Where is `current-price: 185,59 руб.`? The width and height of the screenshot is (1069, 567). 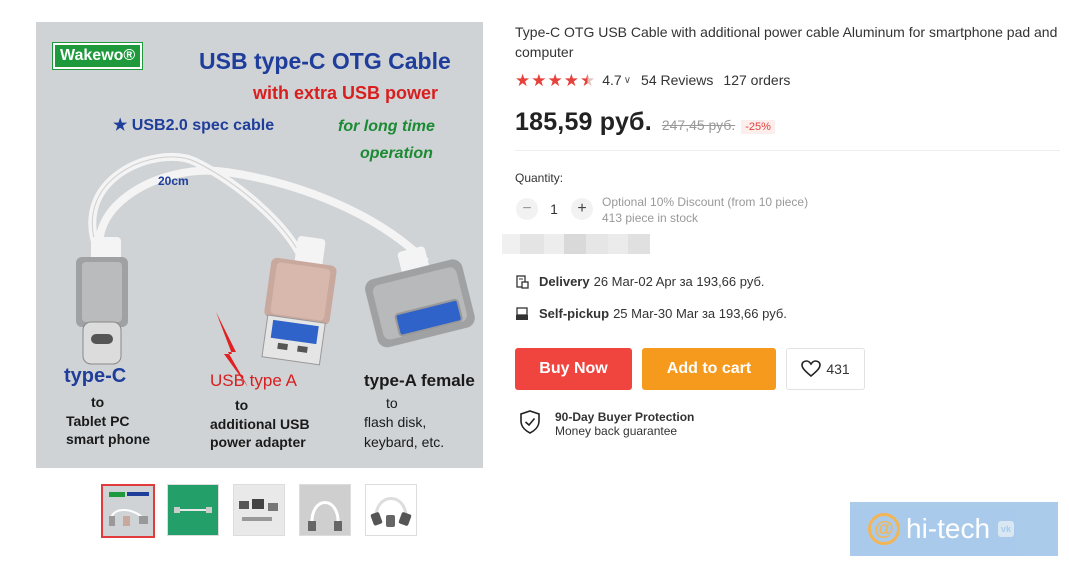 current-price: 185,59 руб. is located at coordinates (583, 122).